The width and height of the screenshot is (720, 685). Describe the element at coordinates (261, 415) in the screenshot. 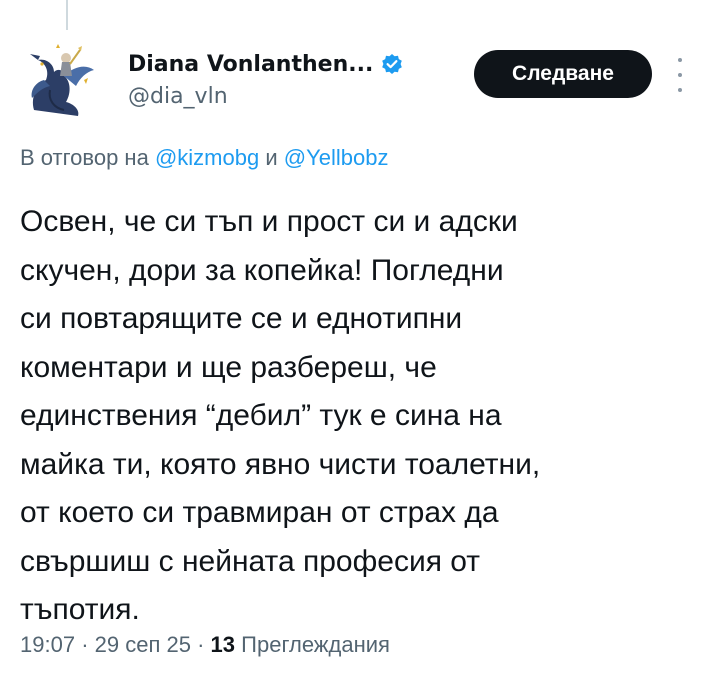

I see `tweet-text-line: единствения “дебил” тук е сина на` at that location.